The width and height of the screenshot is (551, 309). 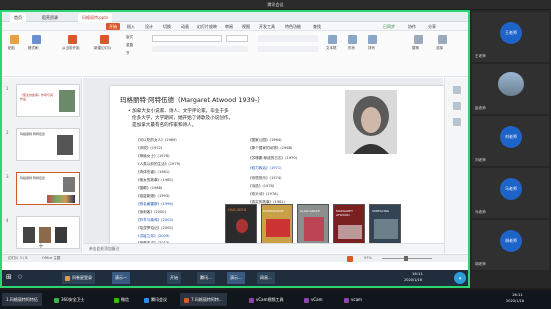 What do you see at coordinates (61, 235) in the screenshot?
I see `image` at bounding box center [61, 235].